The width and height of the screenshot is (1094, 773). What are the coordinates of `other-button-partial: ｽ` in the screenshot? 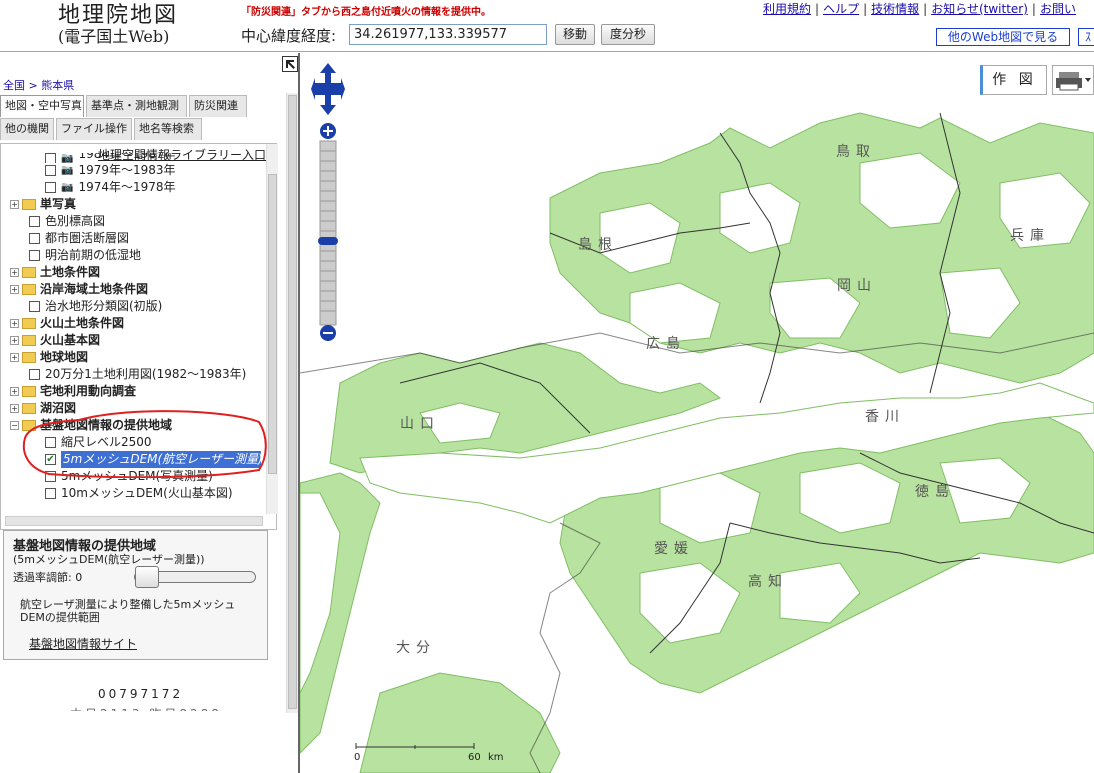 It's located at (1086, 37).